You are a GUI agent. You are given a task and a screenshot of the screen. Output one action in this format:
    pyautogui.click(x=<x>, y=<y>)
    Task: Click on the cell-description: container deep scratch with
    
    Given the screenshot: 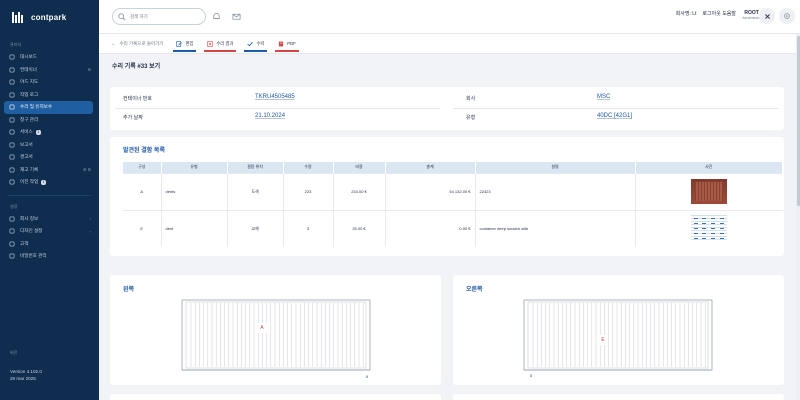 What is the action you would take?
    pyautogui.click(x=555, y=228)
    